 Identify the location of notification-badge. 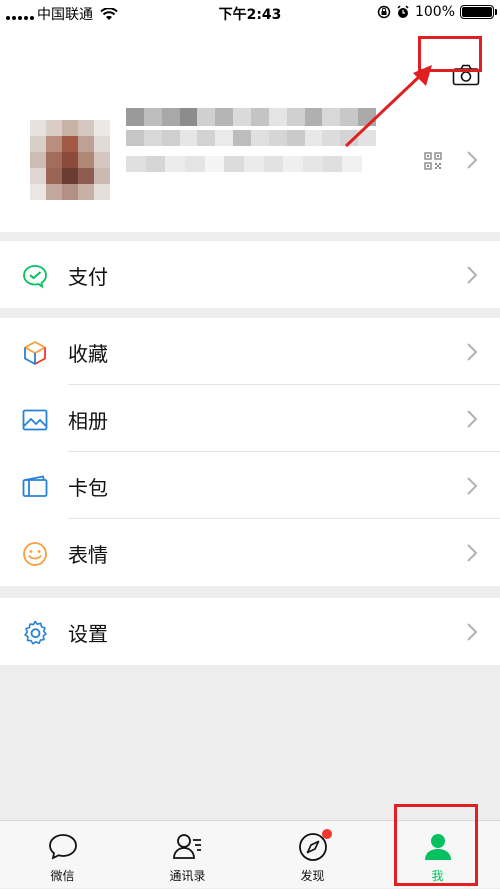
(327, 834).